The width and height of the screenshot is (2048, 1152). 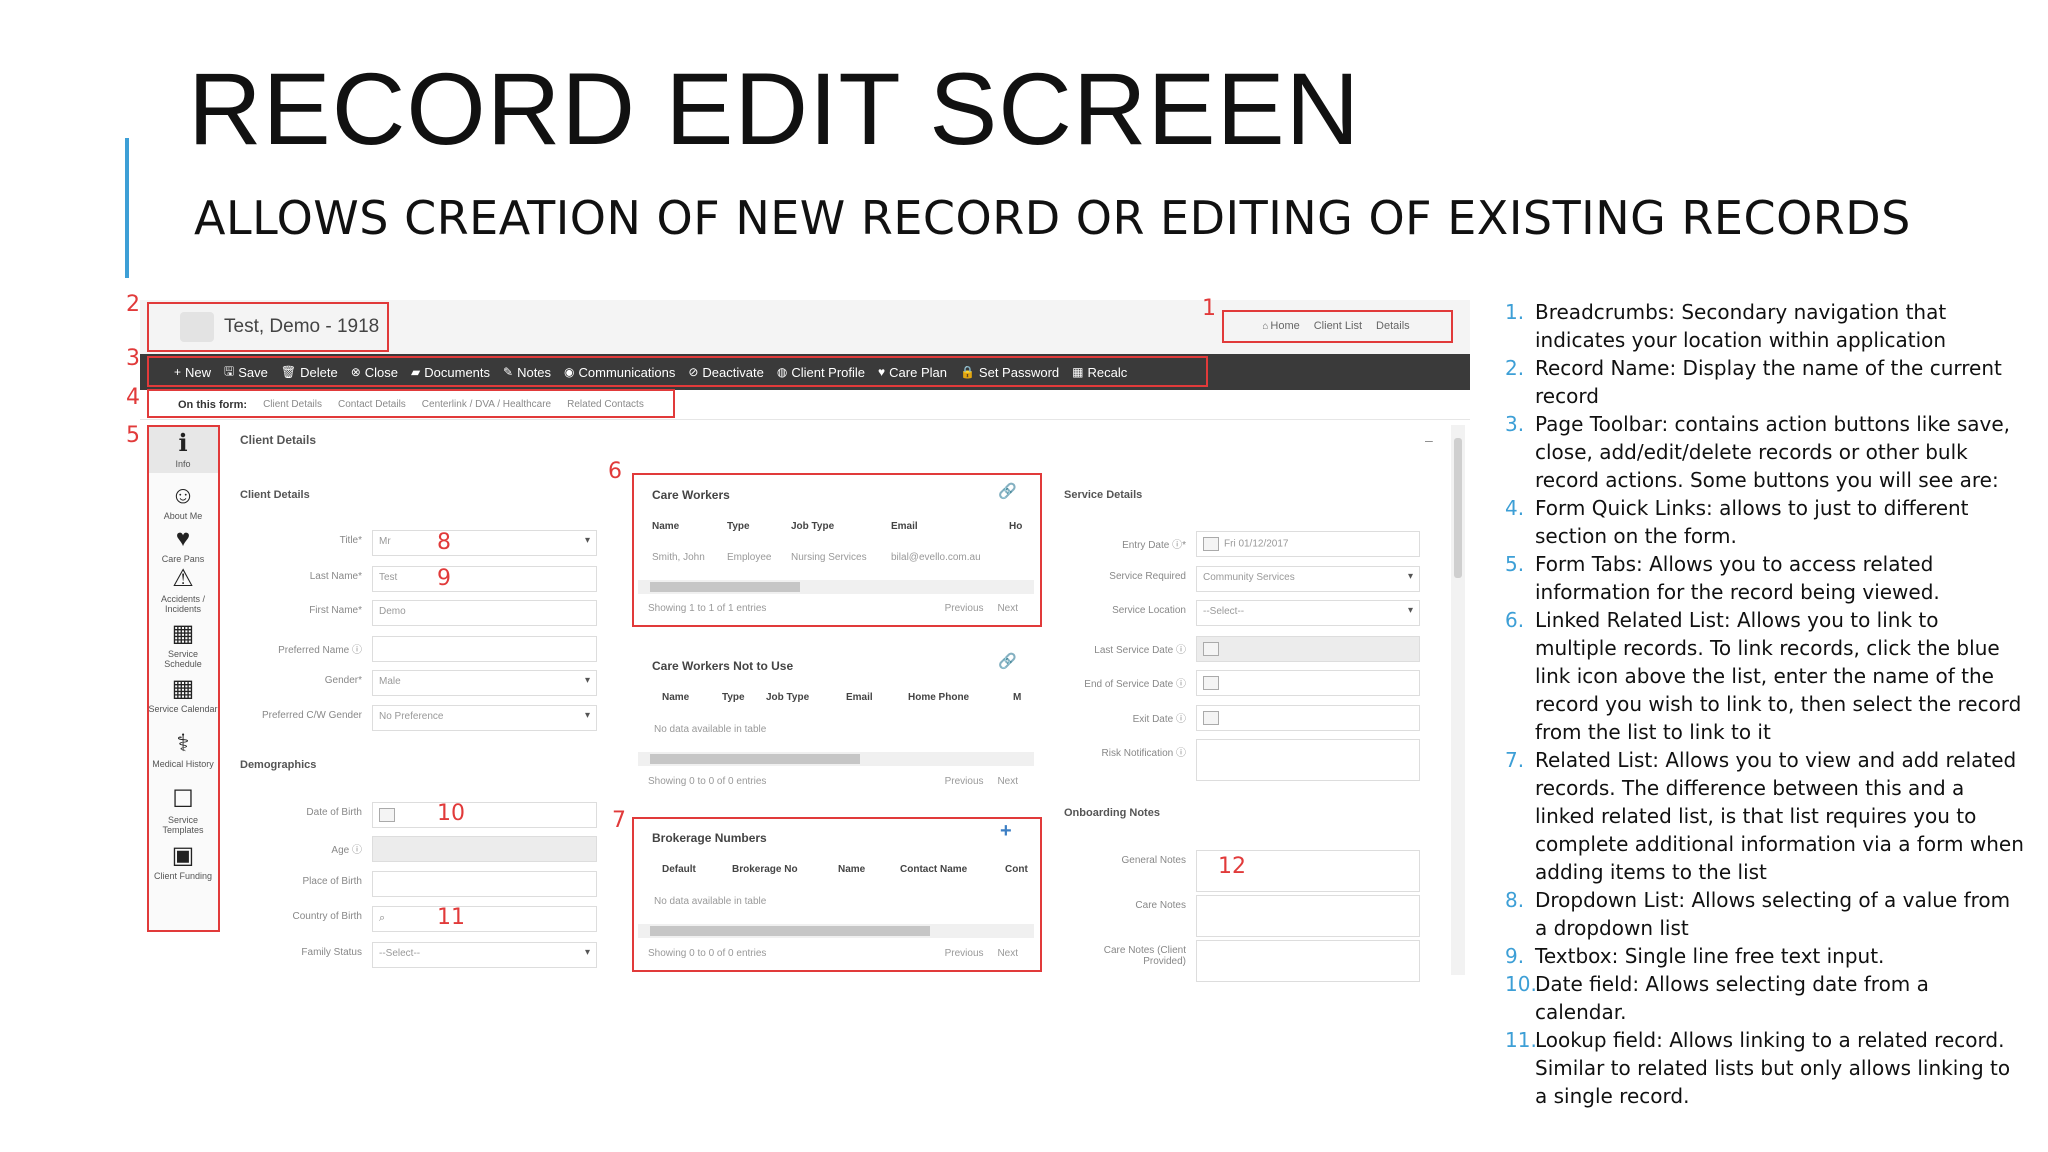 I want to click on callout-5: 5, so click(x=133, y=435).